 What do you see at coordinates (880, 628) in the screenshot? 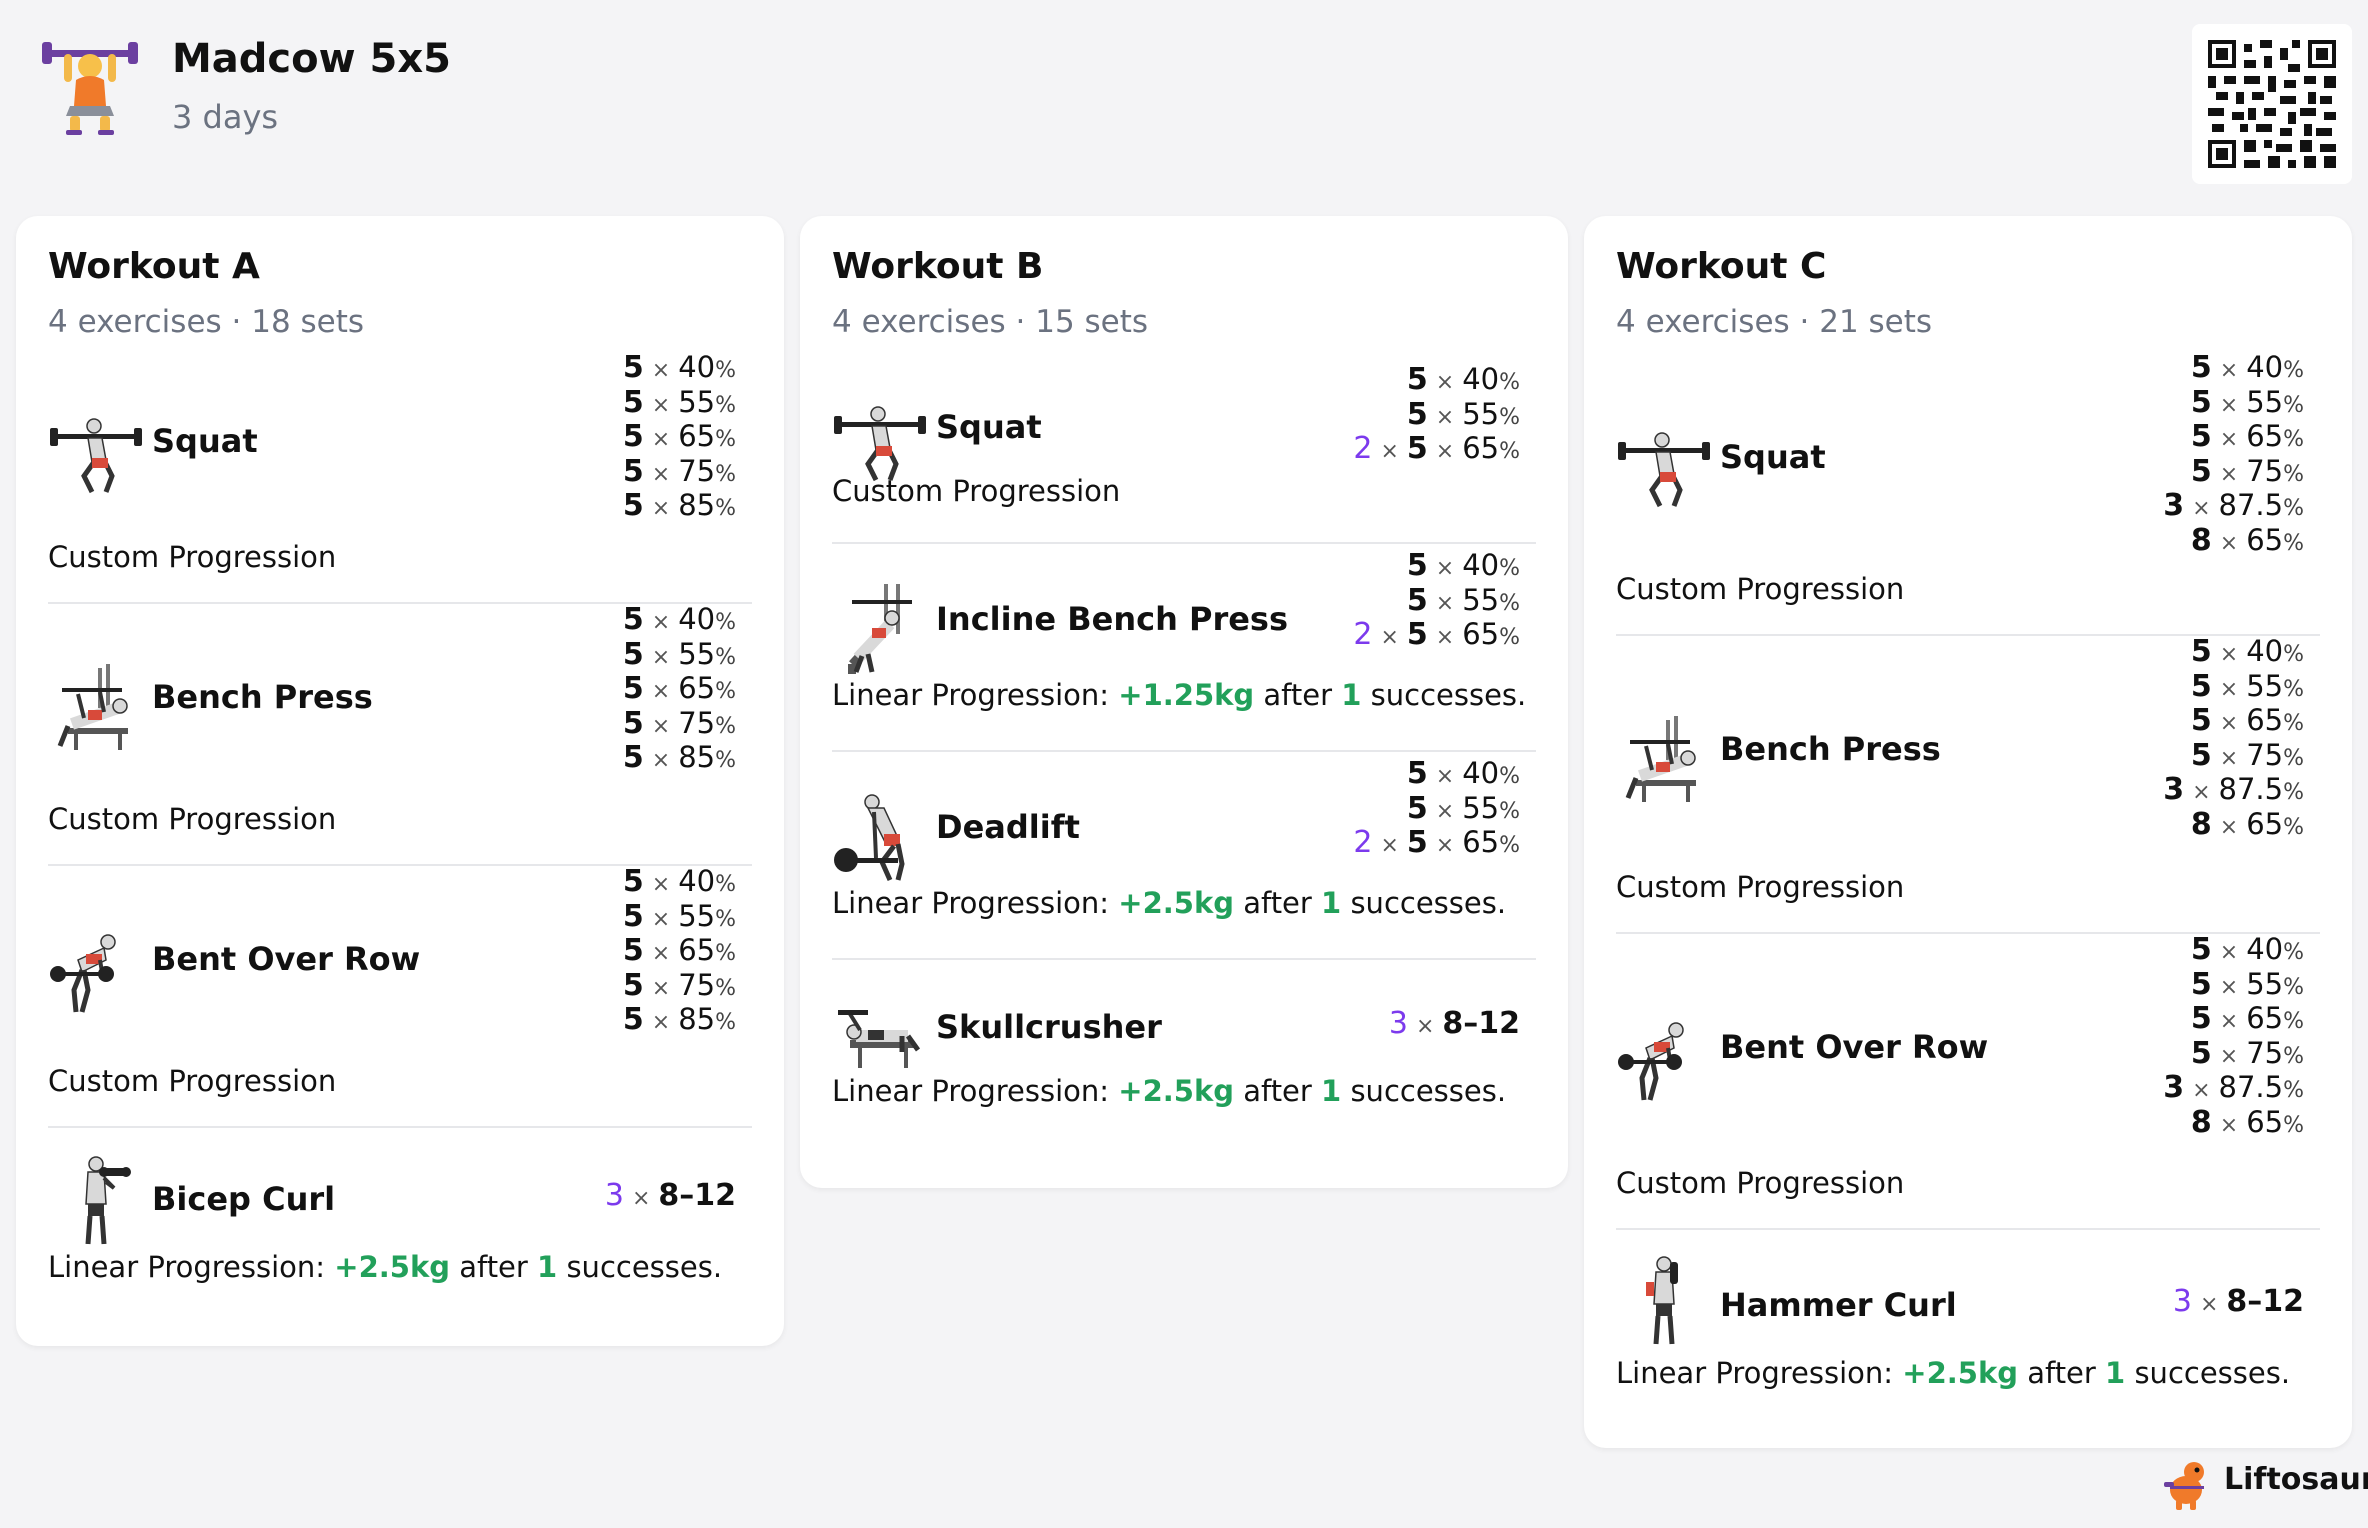
I see `incline-bench-press-icon` at bounding box center [880, 628].